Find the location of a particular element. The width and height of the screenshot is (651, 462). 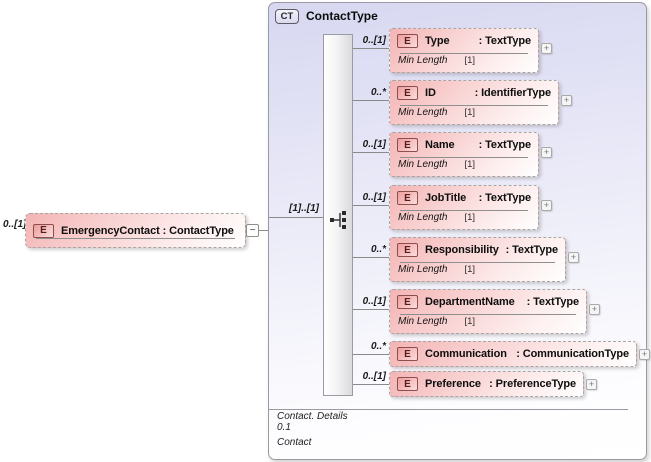

element-box-preference: E Preference : PreferenceType is located at coordinates (486, 384).